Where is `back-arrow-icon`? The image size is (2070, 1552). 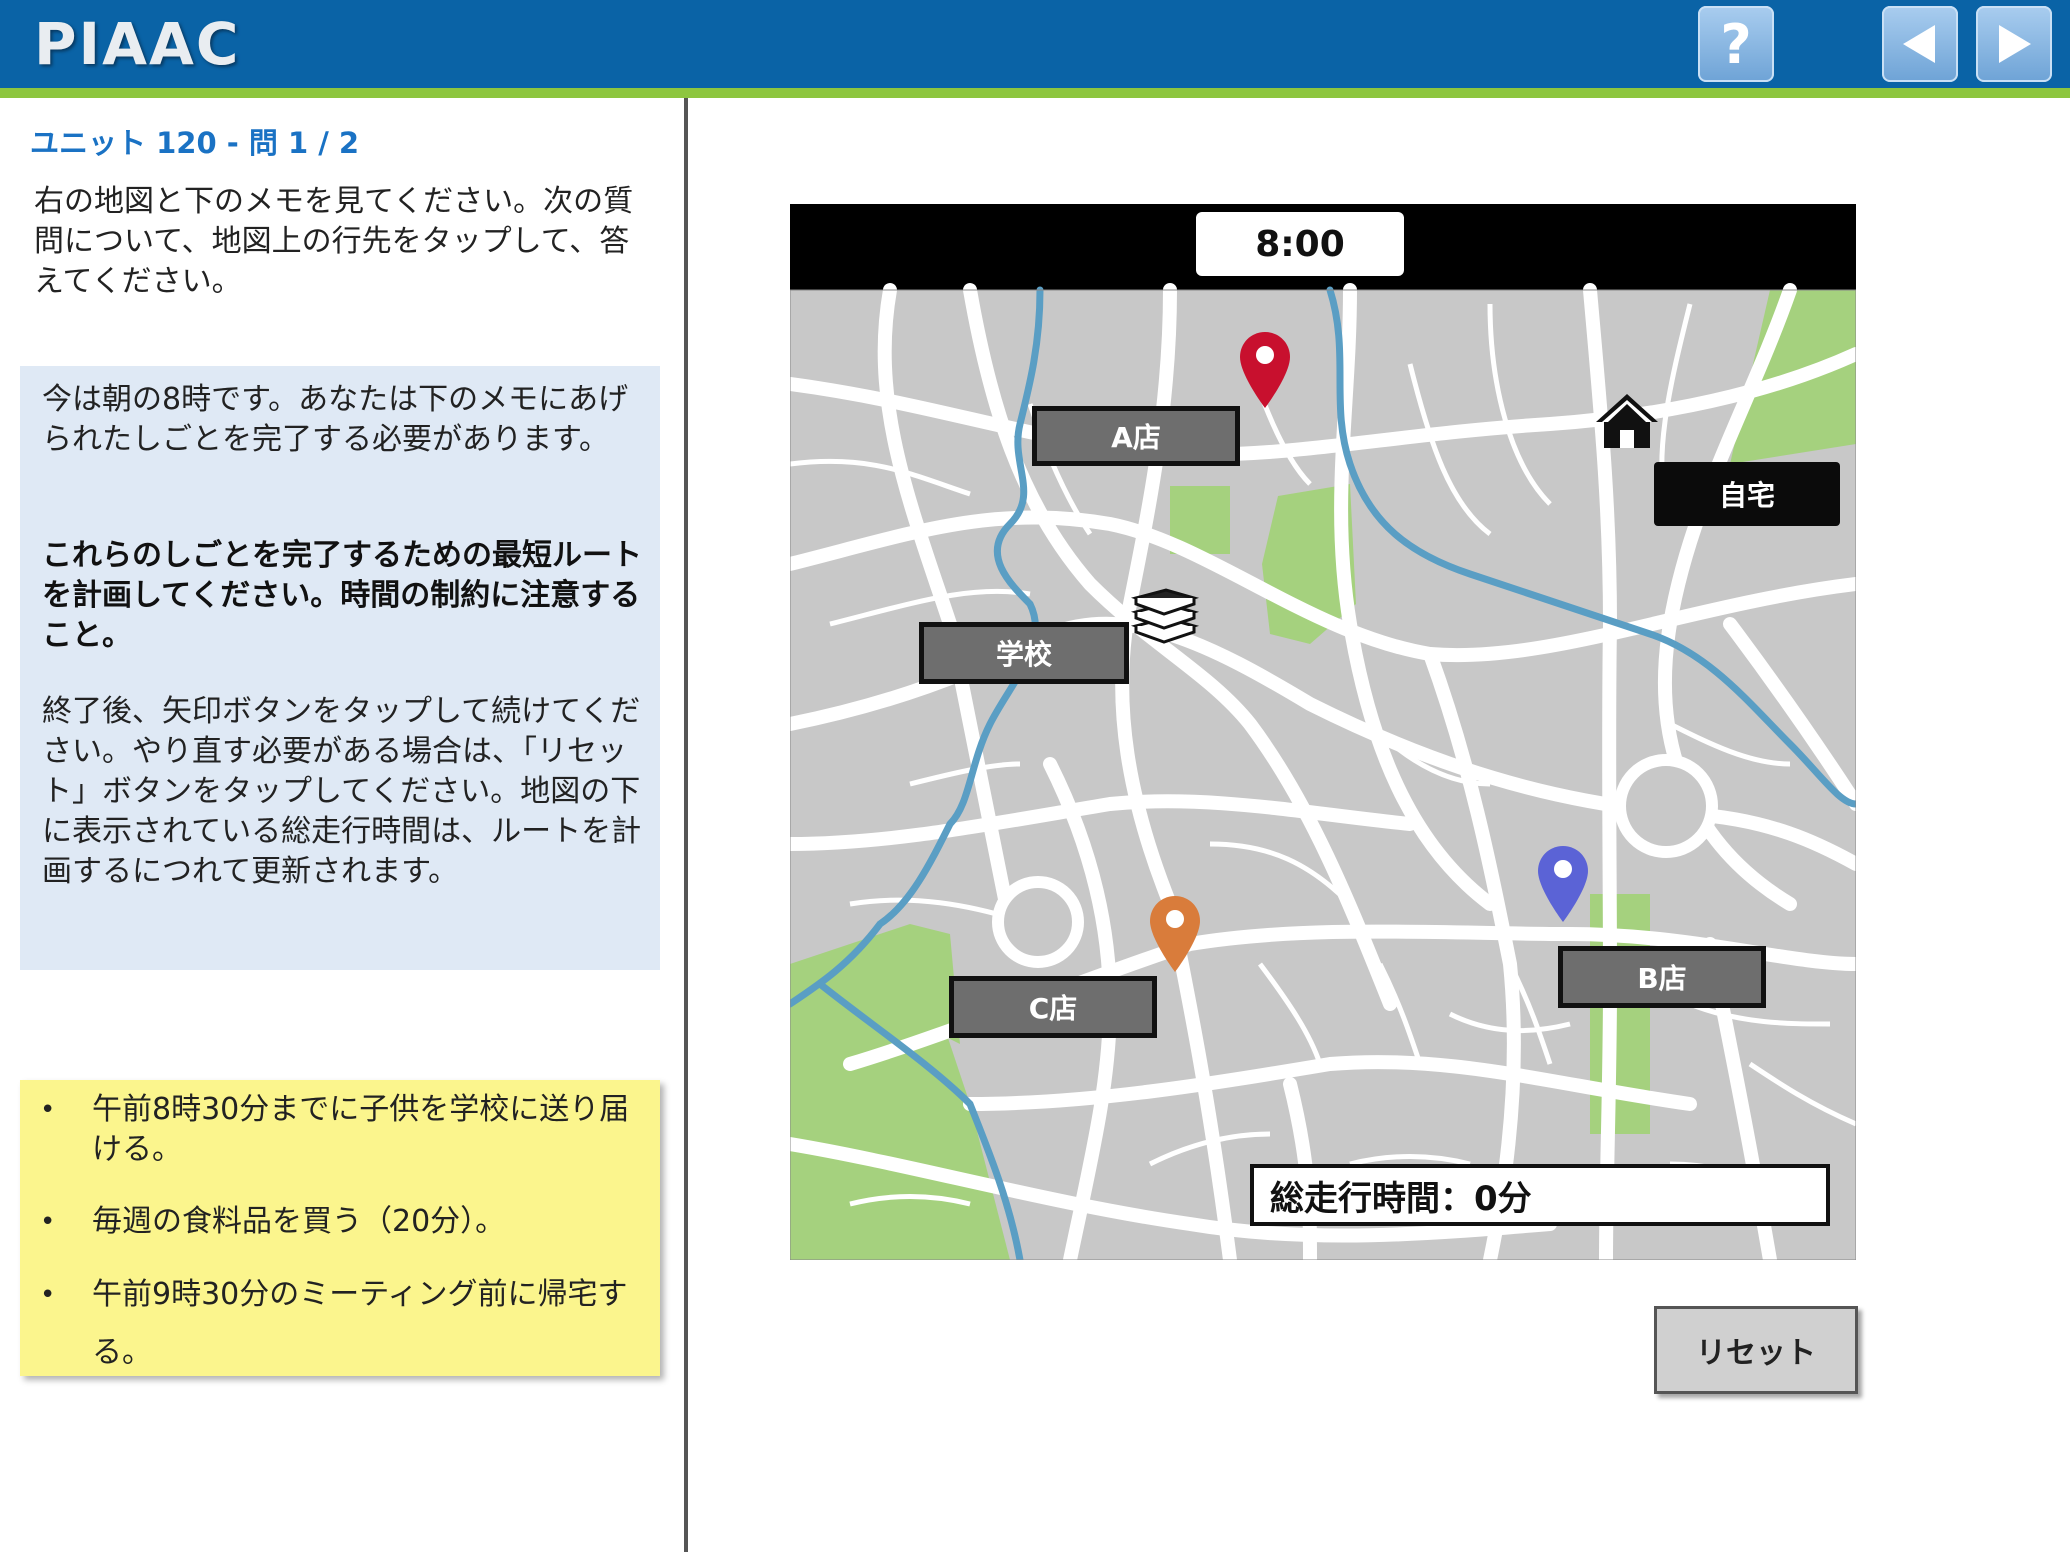 back-arrow-icon is located at coordinates (1919, 44).